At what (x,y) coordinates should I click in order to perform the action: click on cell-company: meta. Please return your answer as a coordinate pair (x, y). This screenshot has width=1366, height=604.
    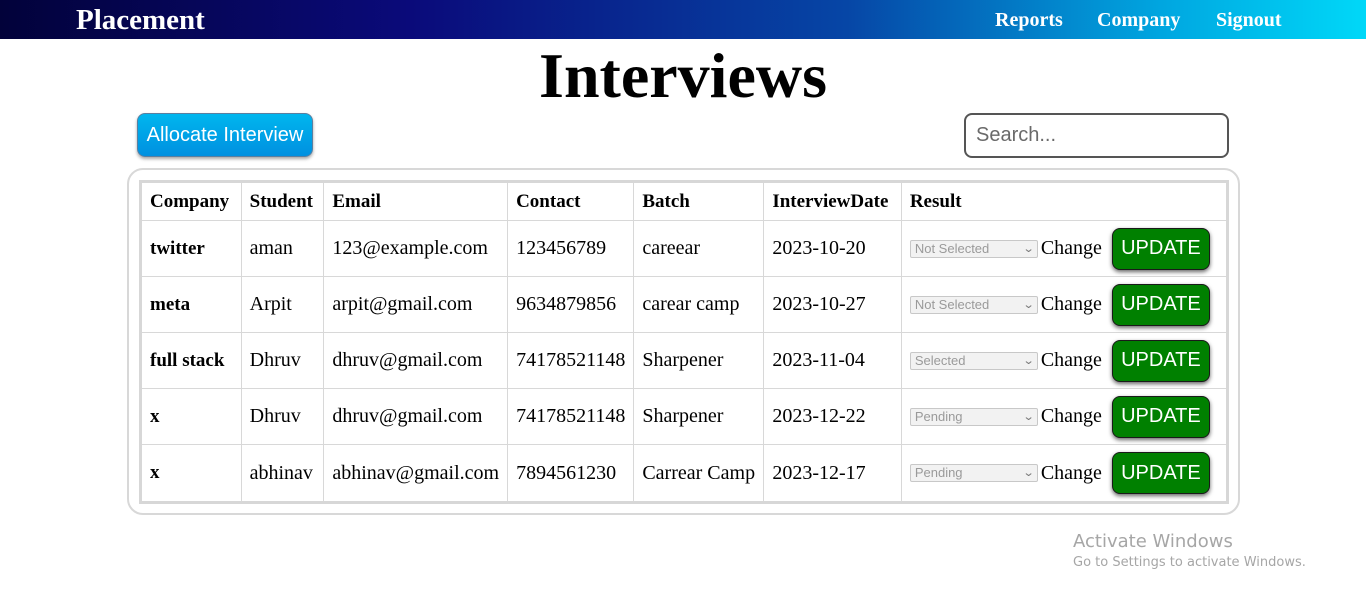
    Looking at the image, I should click on (192, 305).